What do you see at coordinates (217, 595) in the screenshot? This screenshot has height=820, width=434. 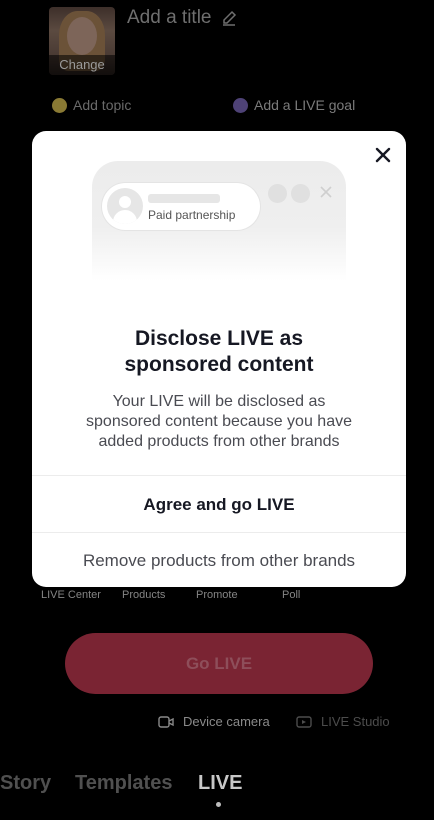 I see `tool-promote: Promote` at bounding box center [217, 595].